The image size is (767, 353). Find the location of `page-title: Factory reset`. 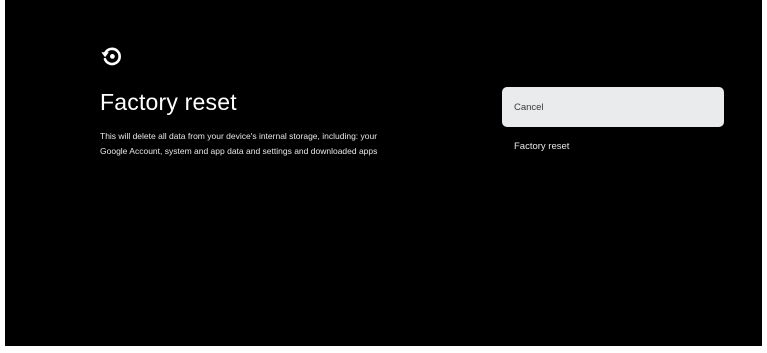

page-title: Factory reset is located at coordinates (168, 102).